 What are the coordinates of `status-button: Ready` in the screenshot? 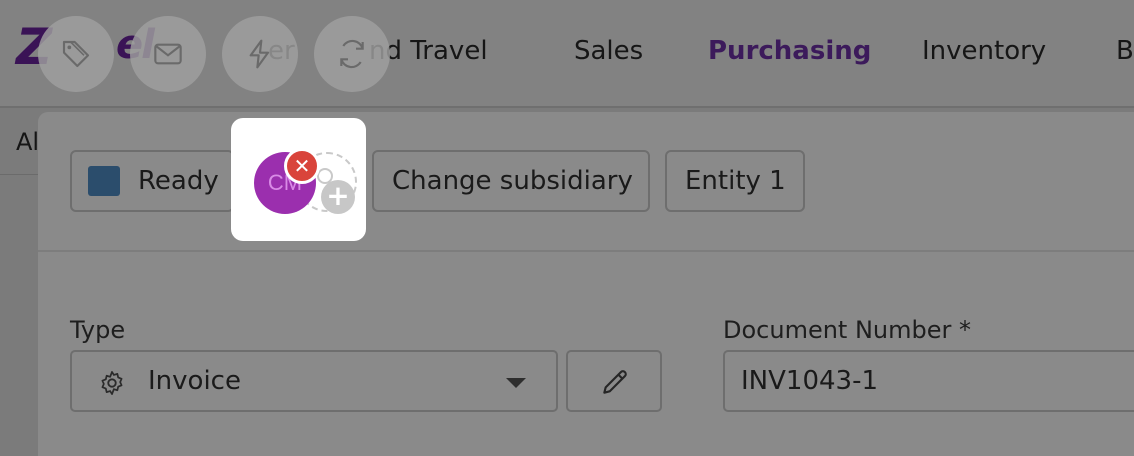 It's located at (152, 181).